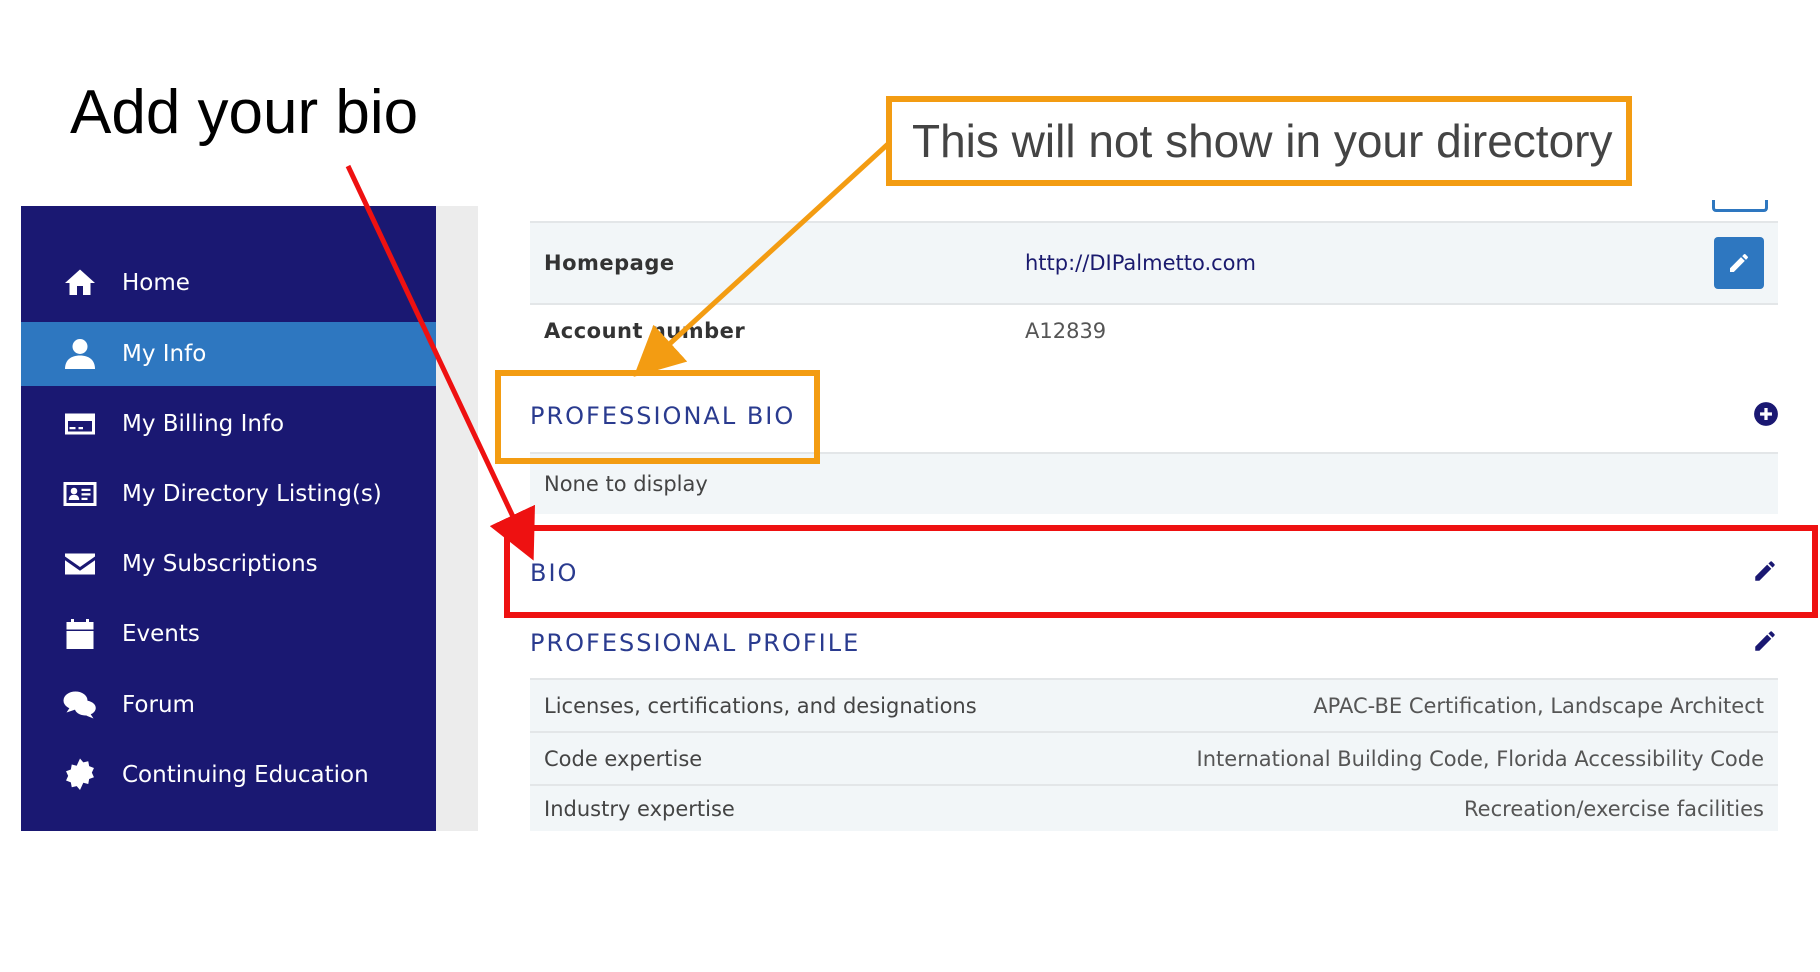  What do you see at coordinates (228, 705) in the screenshot?
I see `sidebar-item-forum: Forum` at bounding box center [228, 705].